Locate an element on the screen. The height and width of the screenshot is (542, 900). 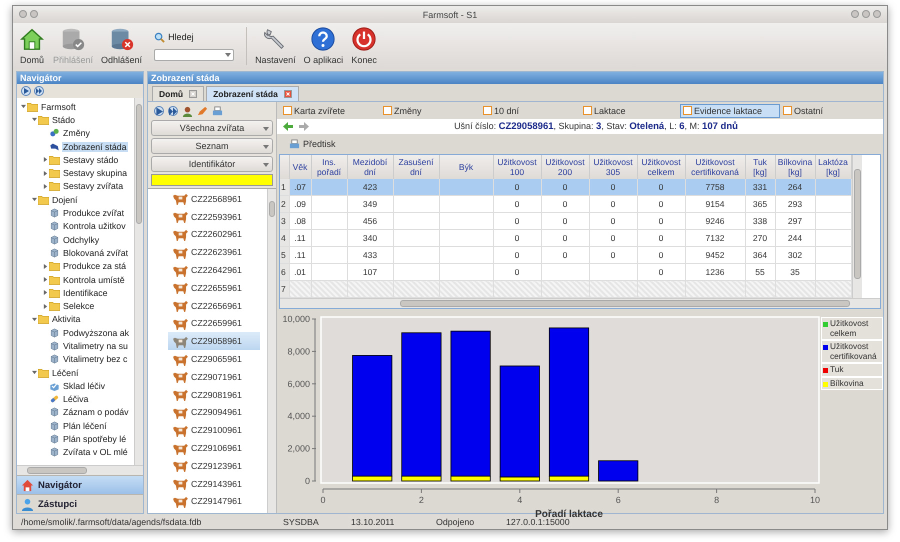
column-header: Užitkovost celkem is located at coordinates (661, 167).